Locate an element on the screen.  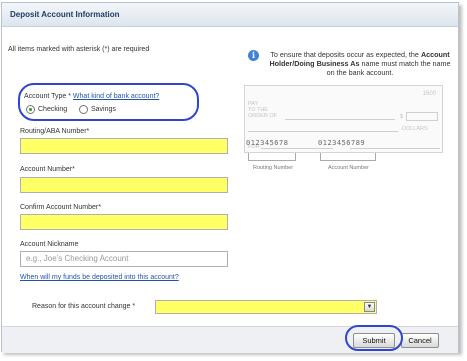
check-memo-line is located at coordinates (297, 148).